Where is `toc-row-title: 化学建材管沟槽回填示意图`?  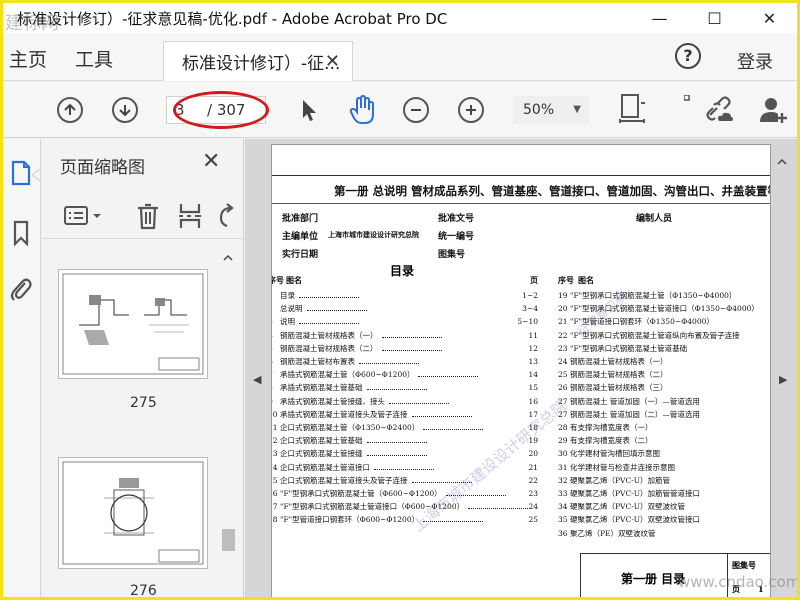 toc-row-title: 化学建材管沟槽回填示意图 is located at coordinates (615, 454).